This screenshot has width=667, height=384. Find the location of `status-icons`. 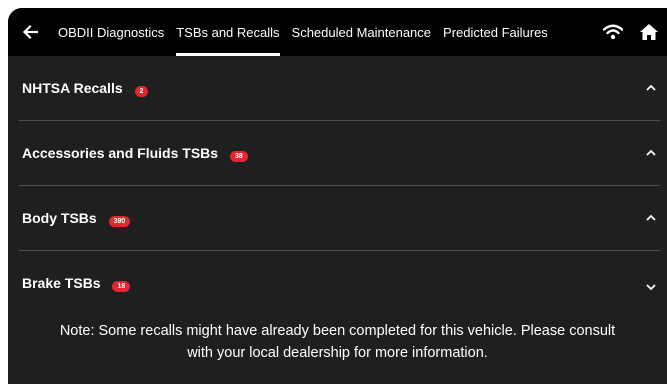

status-icons is located at coordinates (631, 32).